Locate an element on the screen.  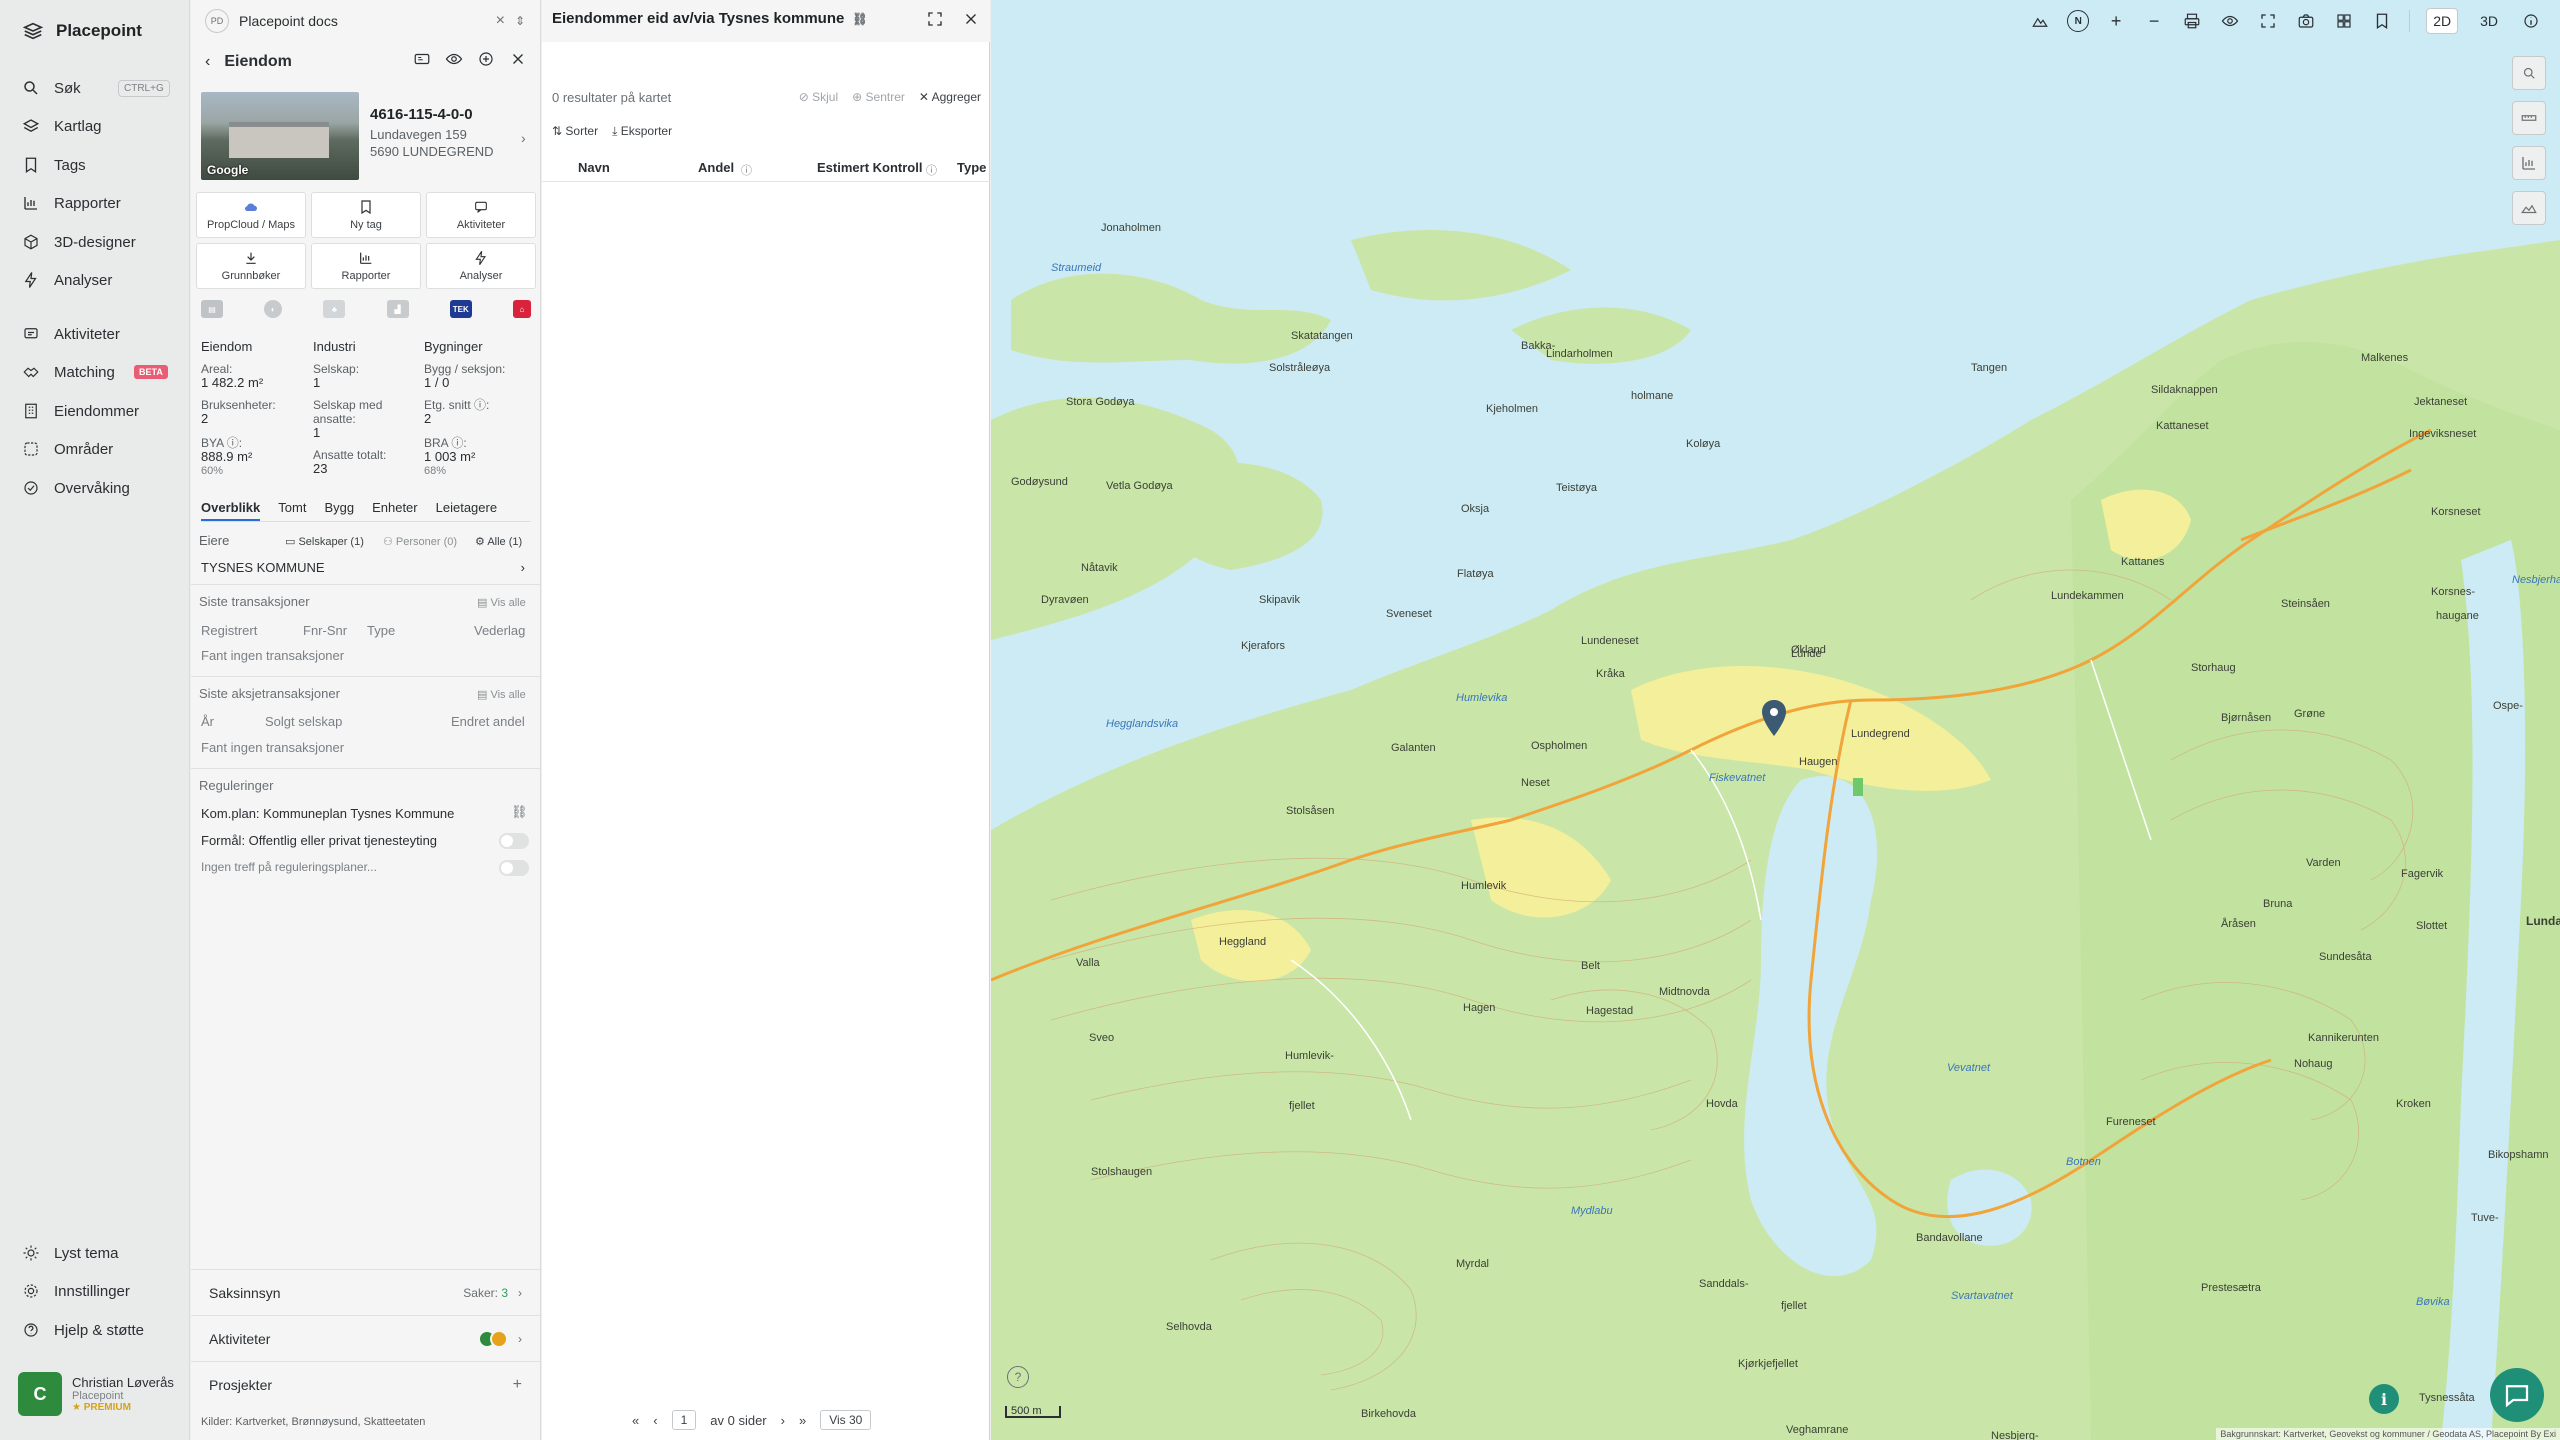
hide-button: ⊘ Skjul is located at coordinates (818, 97).